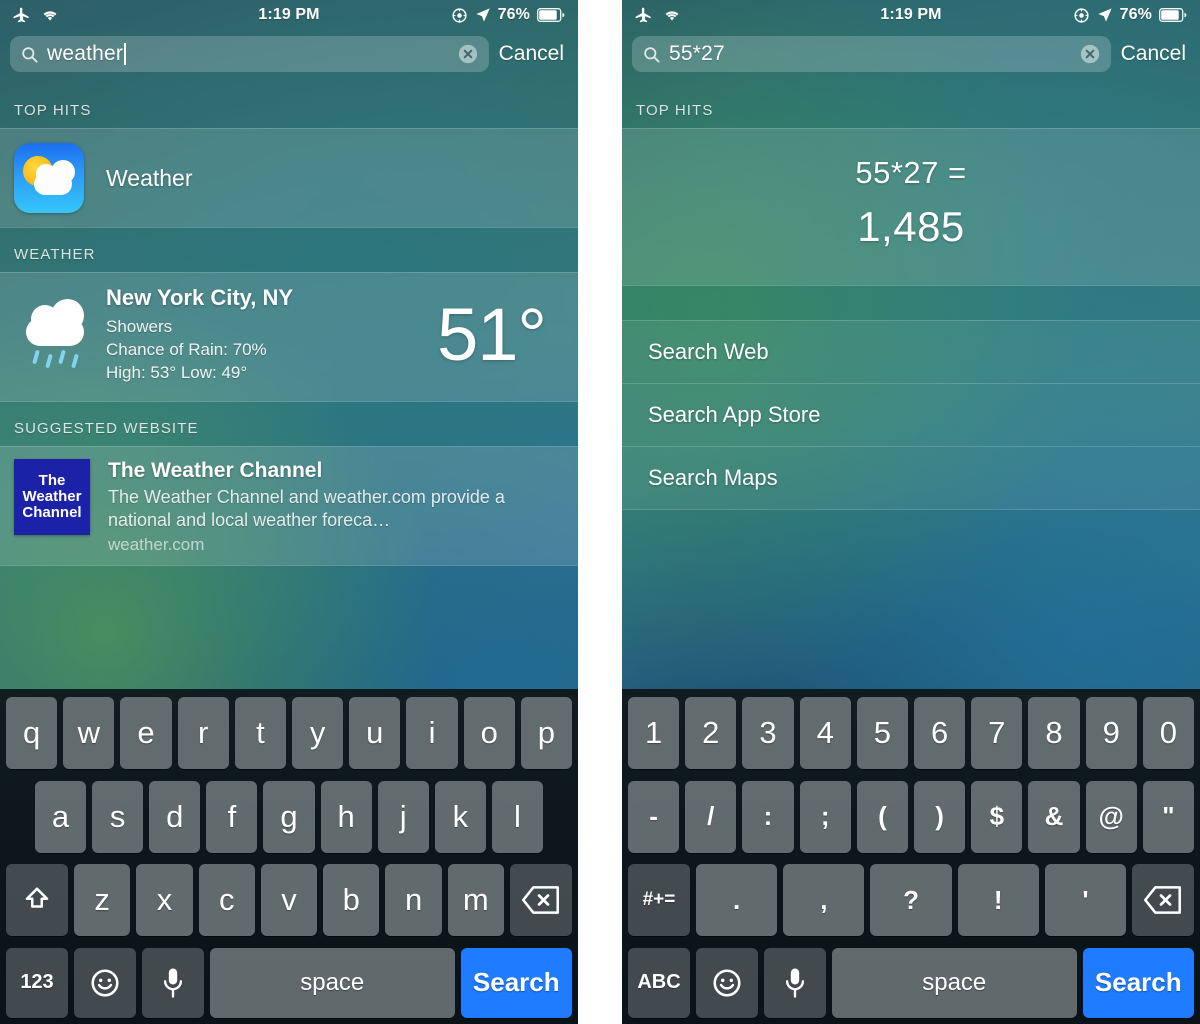  What do you see at coordinates (164, 900) in the screenshot?
I see `key-x: x` at bounding box center [164, 900].